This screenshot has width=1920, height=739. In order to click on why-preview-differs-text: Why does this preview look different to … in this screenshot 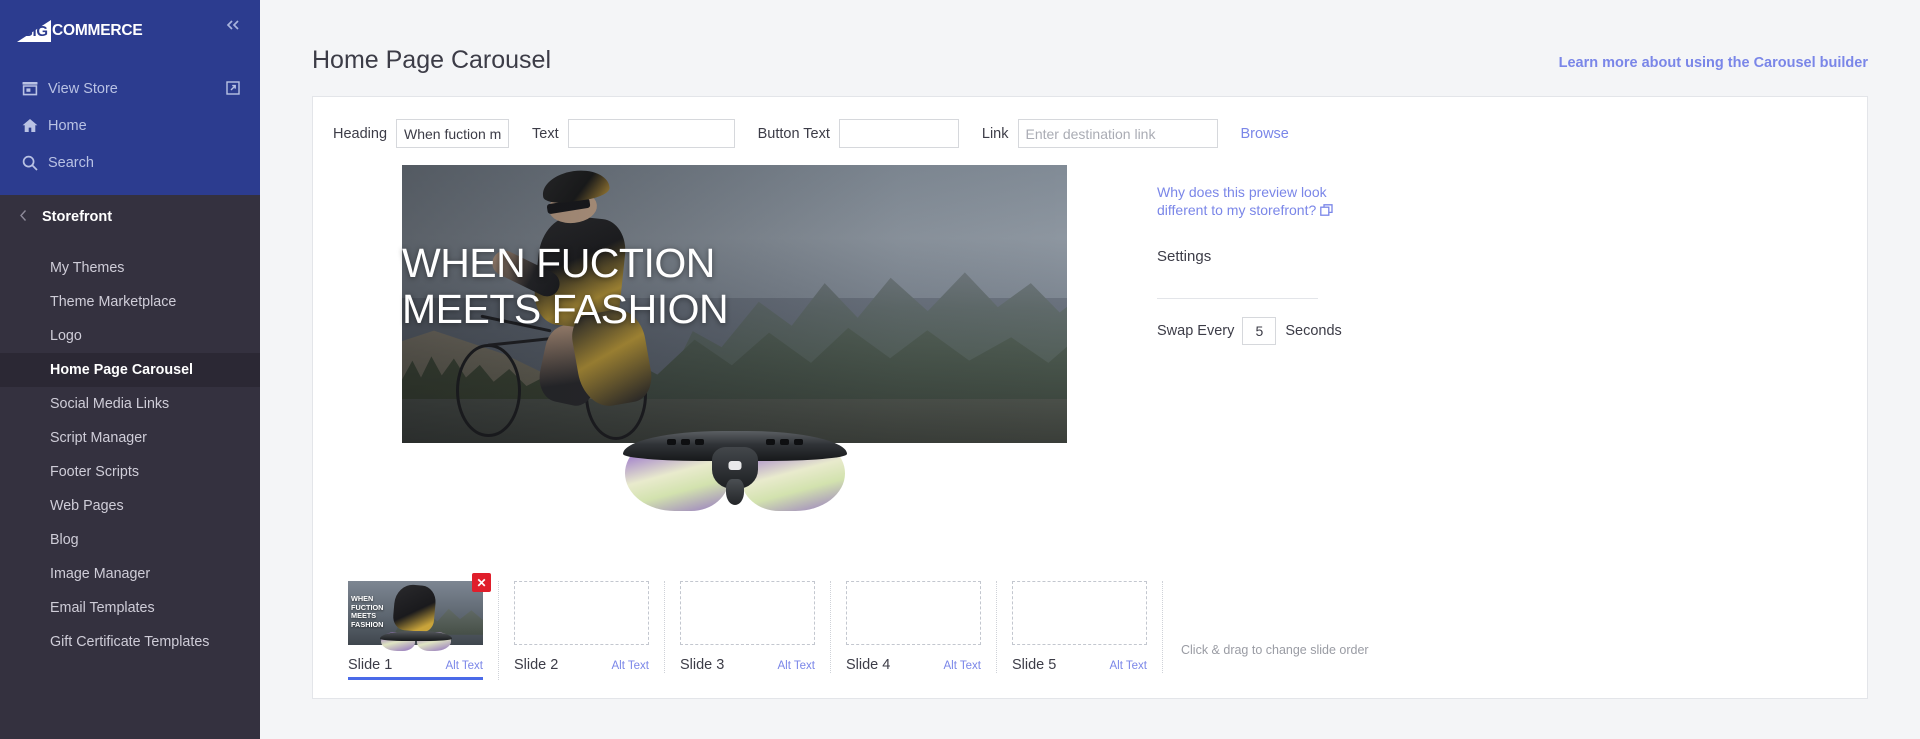, I will do `click(1242, 201)`.